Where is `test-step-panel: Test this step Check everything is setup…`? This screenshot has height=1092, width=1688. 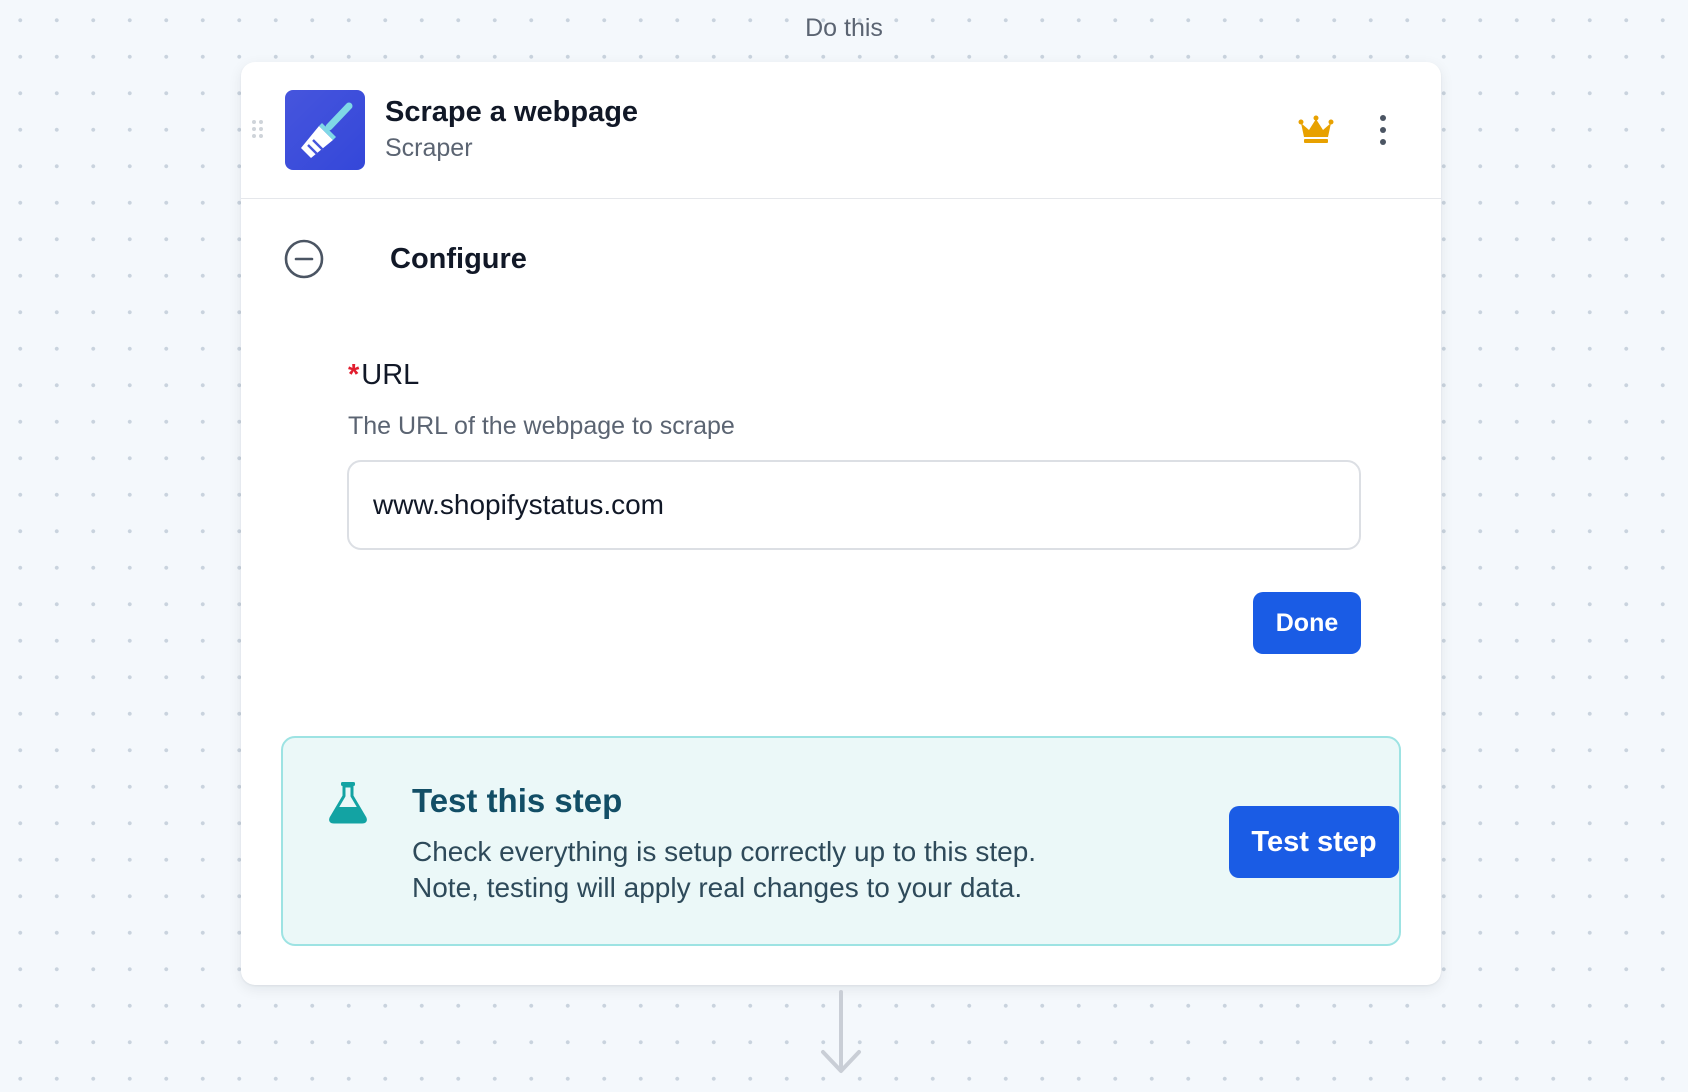 test-step-panel: Test this step Check everything is setup… is located at coordinates (841, 841).